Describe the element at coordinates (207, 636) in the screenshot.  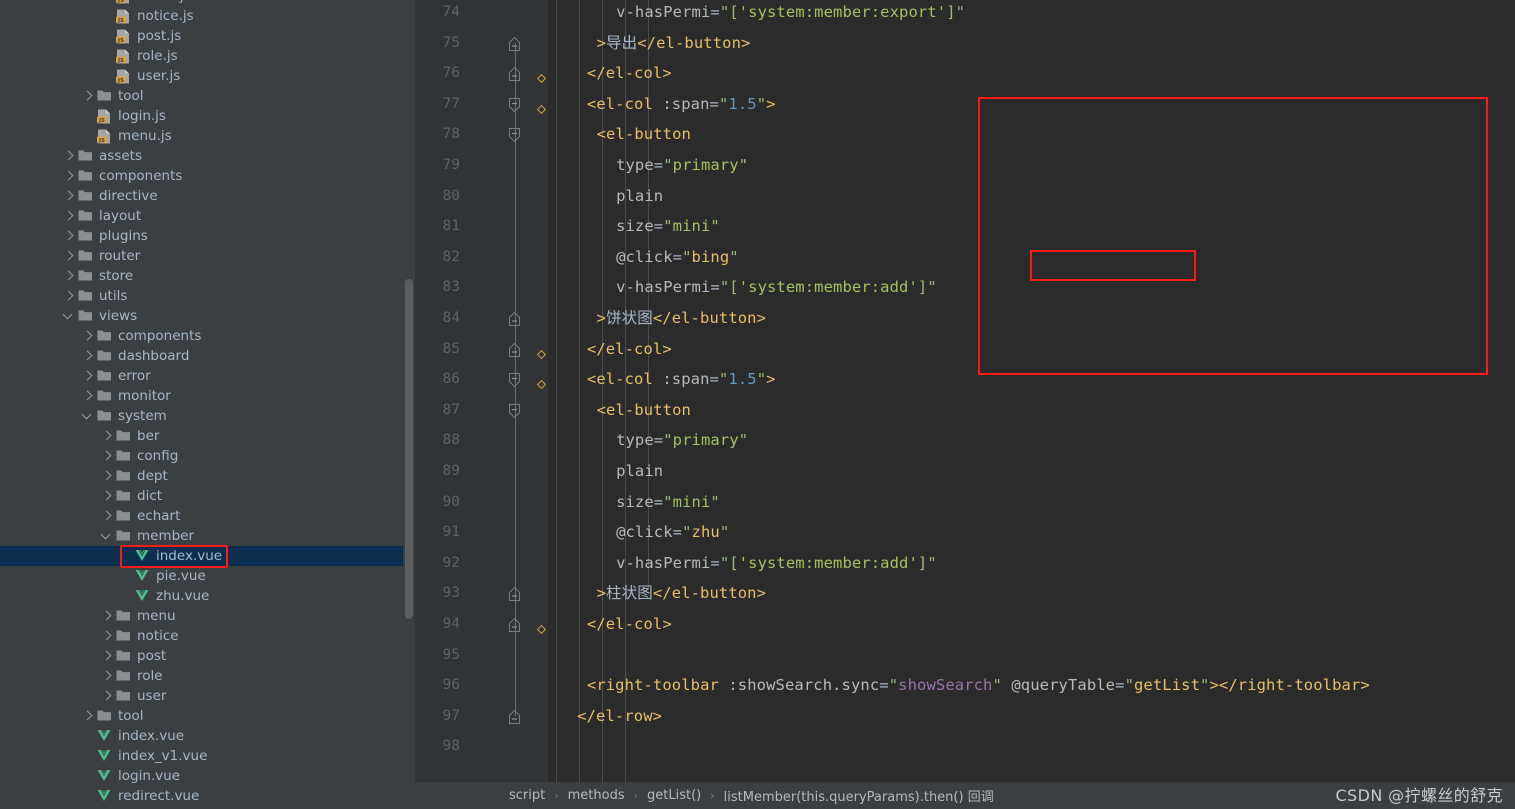
I see `tree-item-notice: notice` at that location.